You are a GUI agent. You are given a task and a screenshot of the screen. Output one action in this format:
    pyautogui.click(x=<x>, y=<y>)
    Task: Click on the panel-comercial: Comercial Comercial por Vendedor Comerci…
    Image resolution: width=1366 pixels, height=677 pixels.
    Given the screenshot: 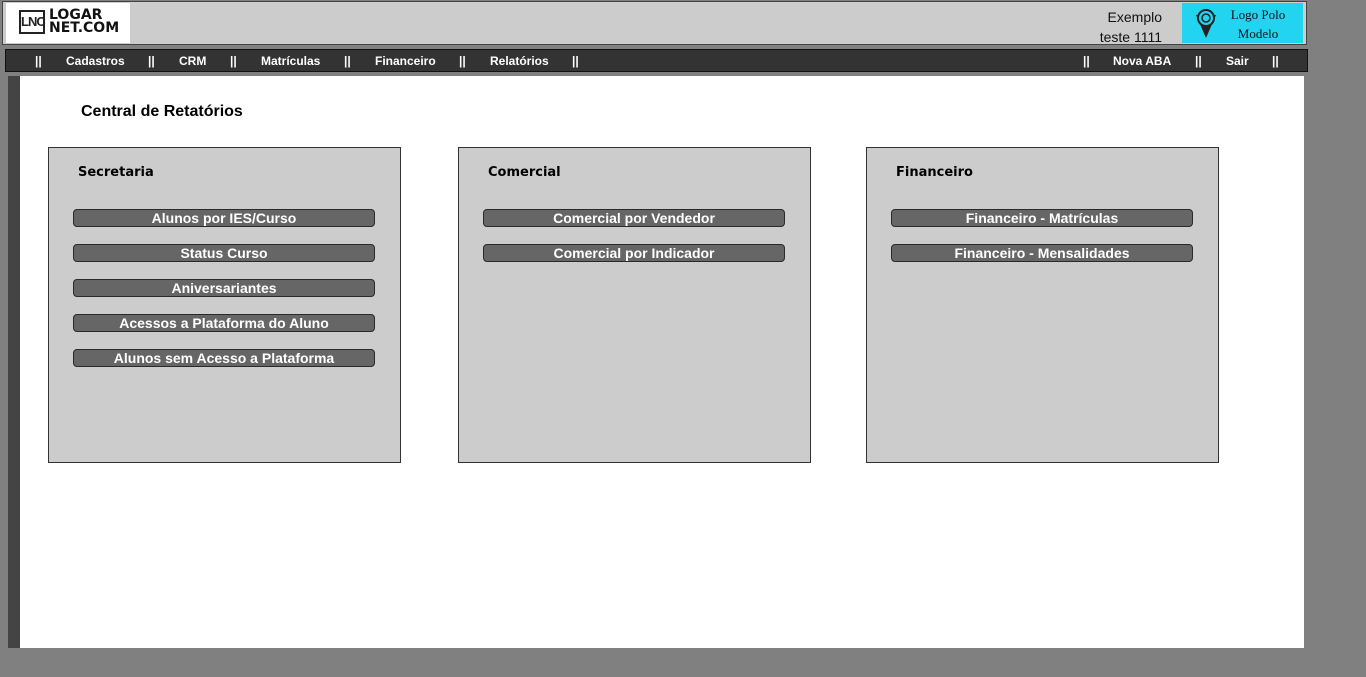 What is the action you would take?
    pyautogui.click(x=634, y=305)
    